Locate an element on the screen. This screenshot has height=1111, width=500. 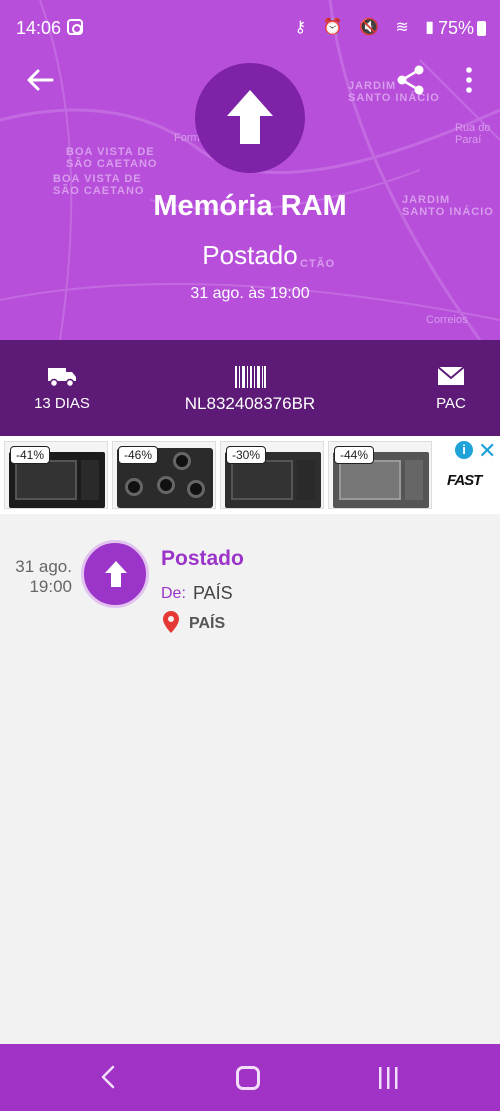
days-label: 13 DIAS is located at coordinates (62, 403).